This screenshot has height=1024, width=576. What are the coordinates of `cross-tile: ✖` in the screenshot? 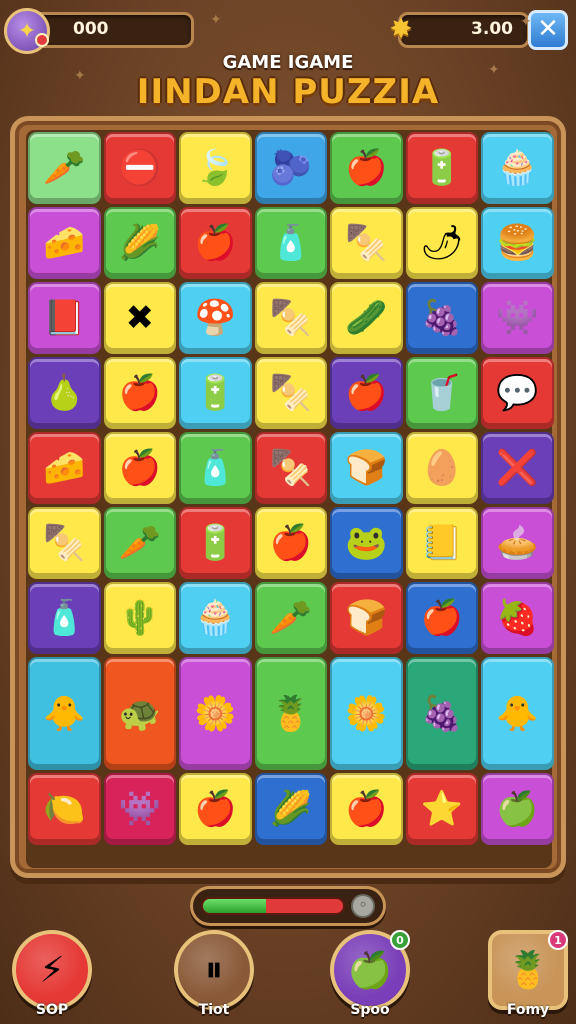 It's located at (139, 318).